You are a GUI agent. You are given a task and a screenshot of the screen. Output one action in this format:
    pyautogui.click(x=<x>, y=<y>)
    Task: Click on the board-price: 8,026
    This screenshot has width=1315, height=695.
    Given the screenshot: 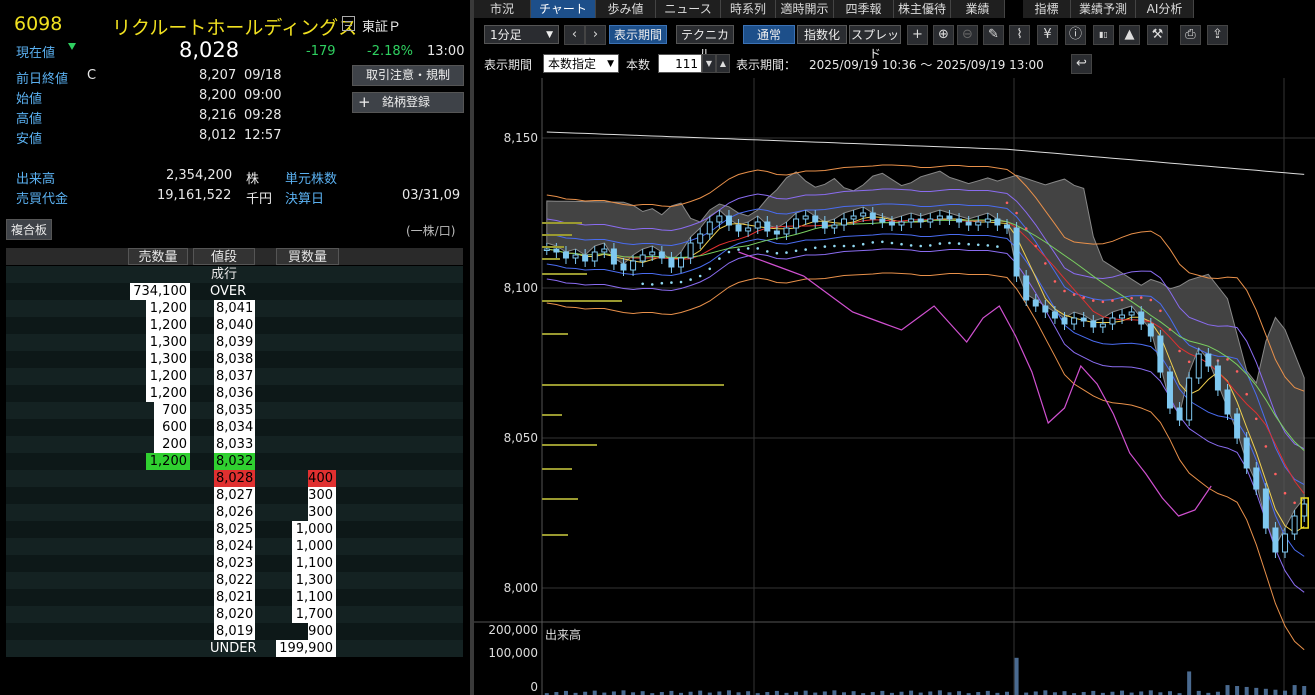 What is the action you would take?
    pyautogui.click(x=234, y=512)
    